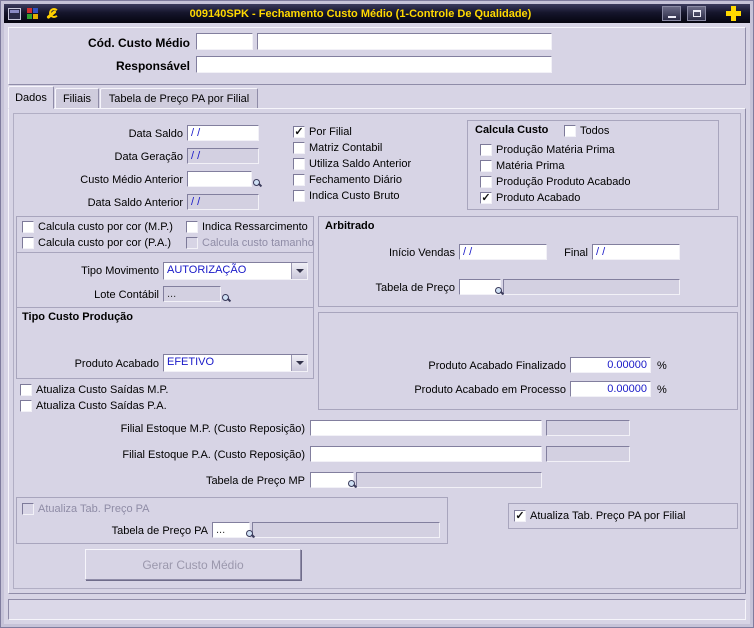  I want to click on final-label: Final, so click(576, 253).